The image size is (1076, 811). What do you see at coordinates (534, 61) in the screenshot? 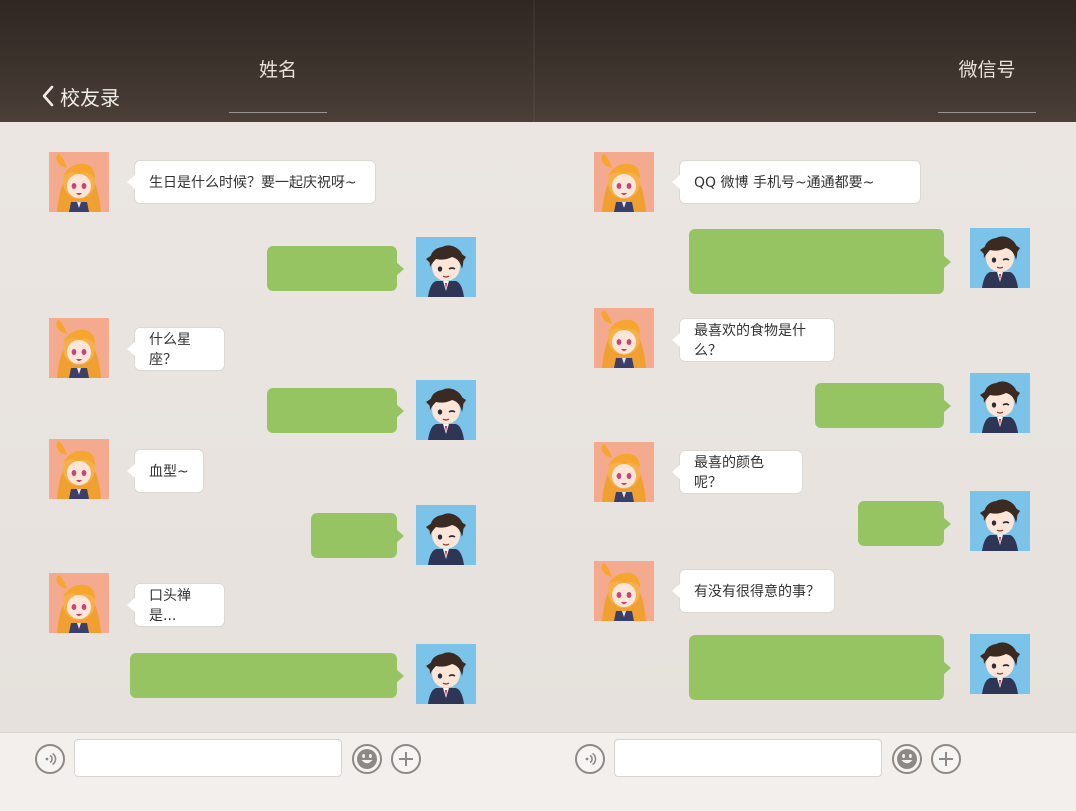
I see `header-divider` at bounding box center [534, 61].